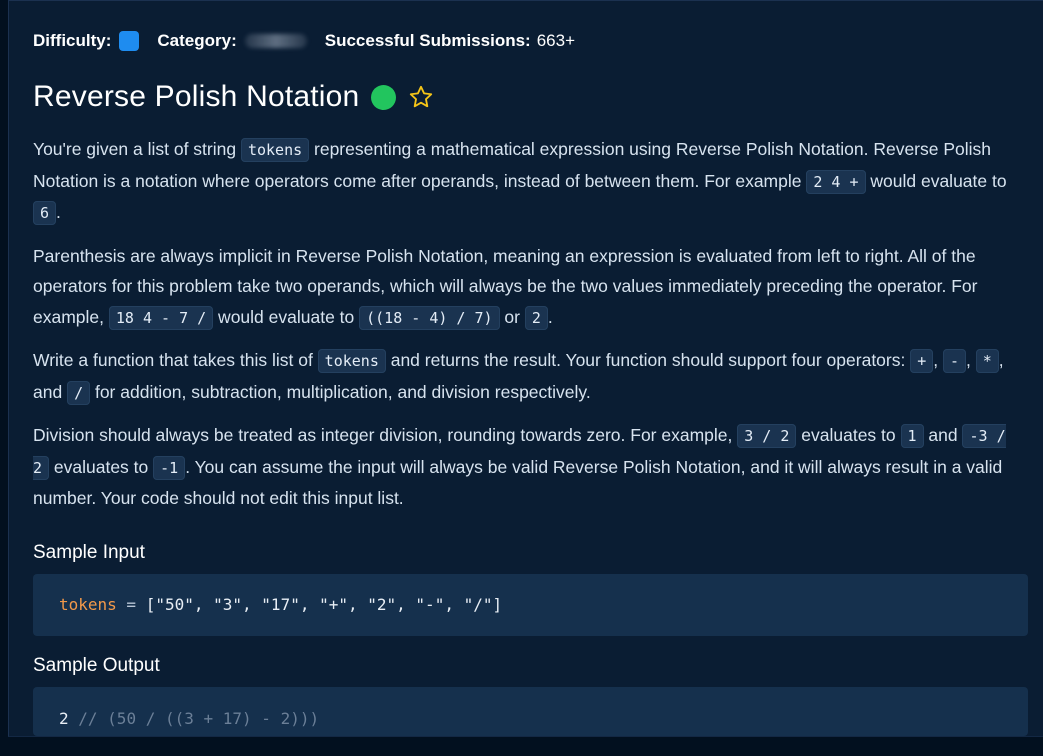 Image resolution: width=1043 pixels, height=756 pixels. I want to click on star-outline-icon, so click(421, 97).